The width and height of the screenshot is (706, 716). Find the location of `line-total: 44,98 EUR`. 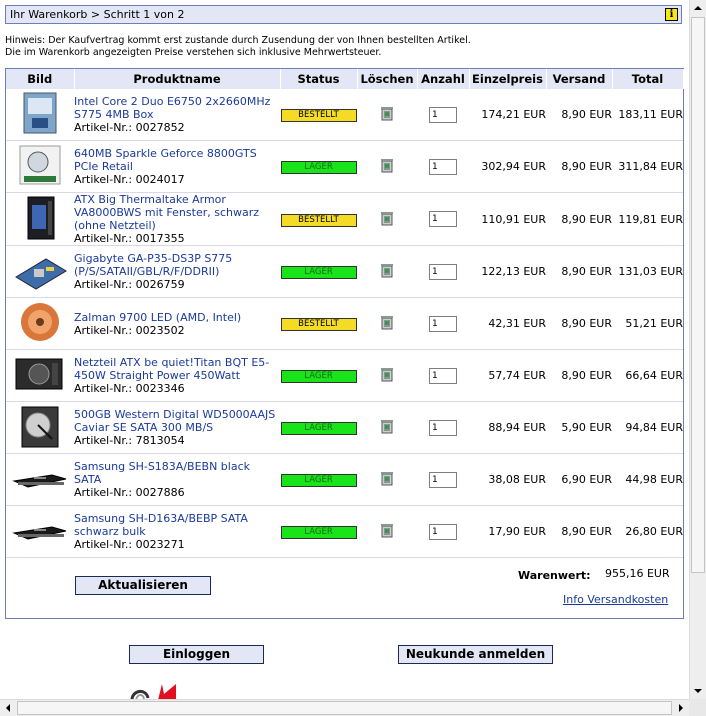

line-total: 44,98 EUR is located at coordinates (647, 479).